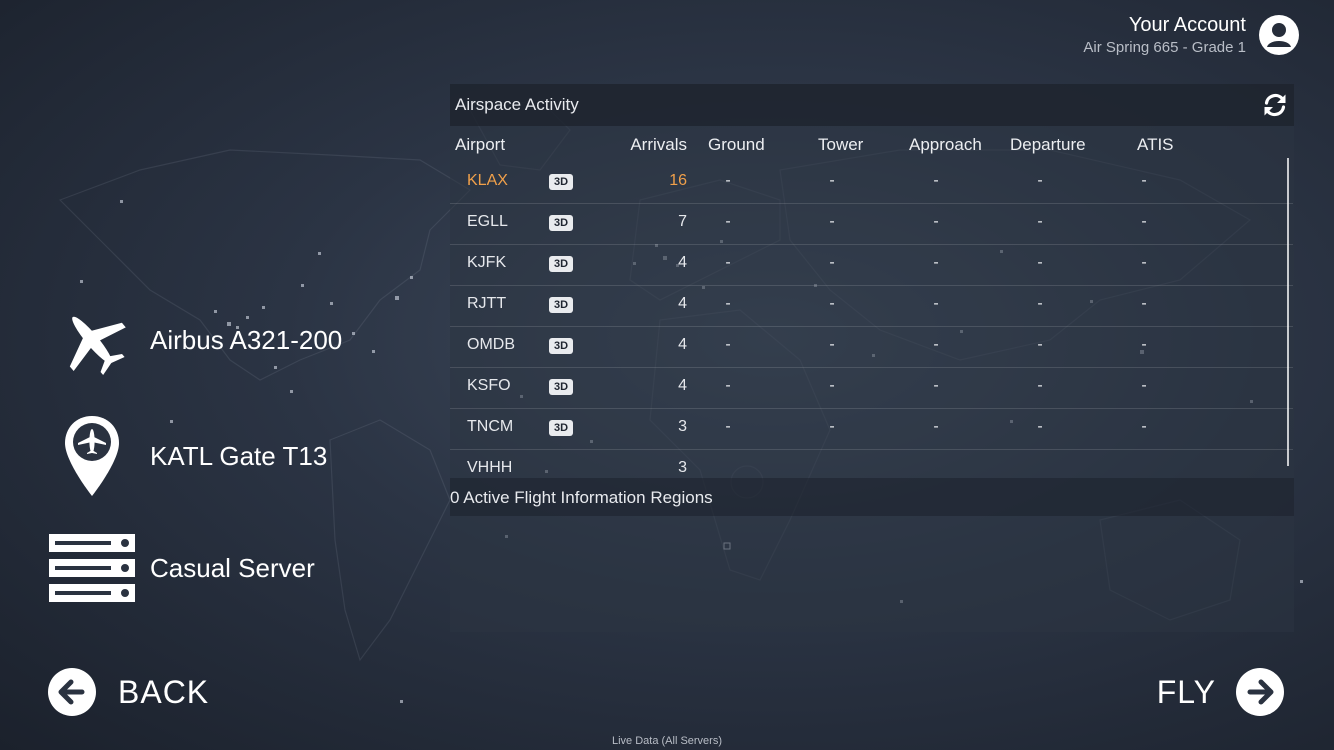  What do you see at coordinates (1164, 47) in the screenshot?
I see `account-subtitle: Air Spring 665 - Grade 1` at bounding box center [1164, 47].